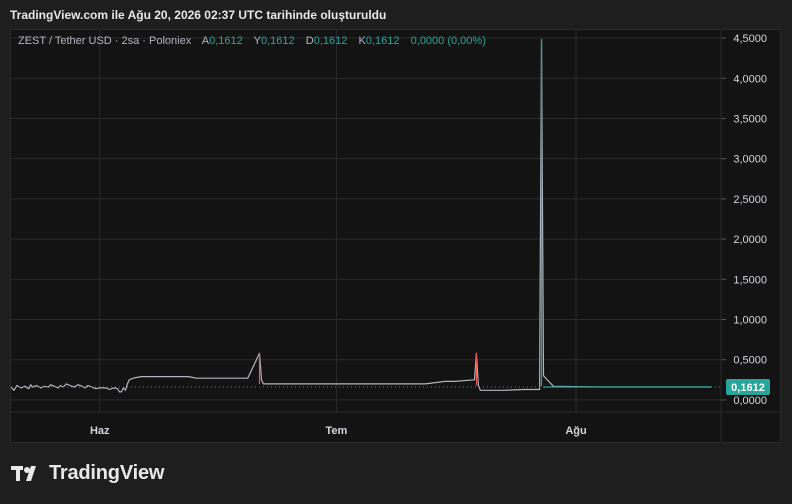 The width and height of the screenshot is (792, 504). Describe the element at coordinates (750, 361) in the screenshot. I see `y-tick-label: 0,5000` at that location.